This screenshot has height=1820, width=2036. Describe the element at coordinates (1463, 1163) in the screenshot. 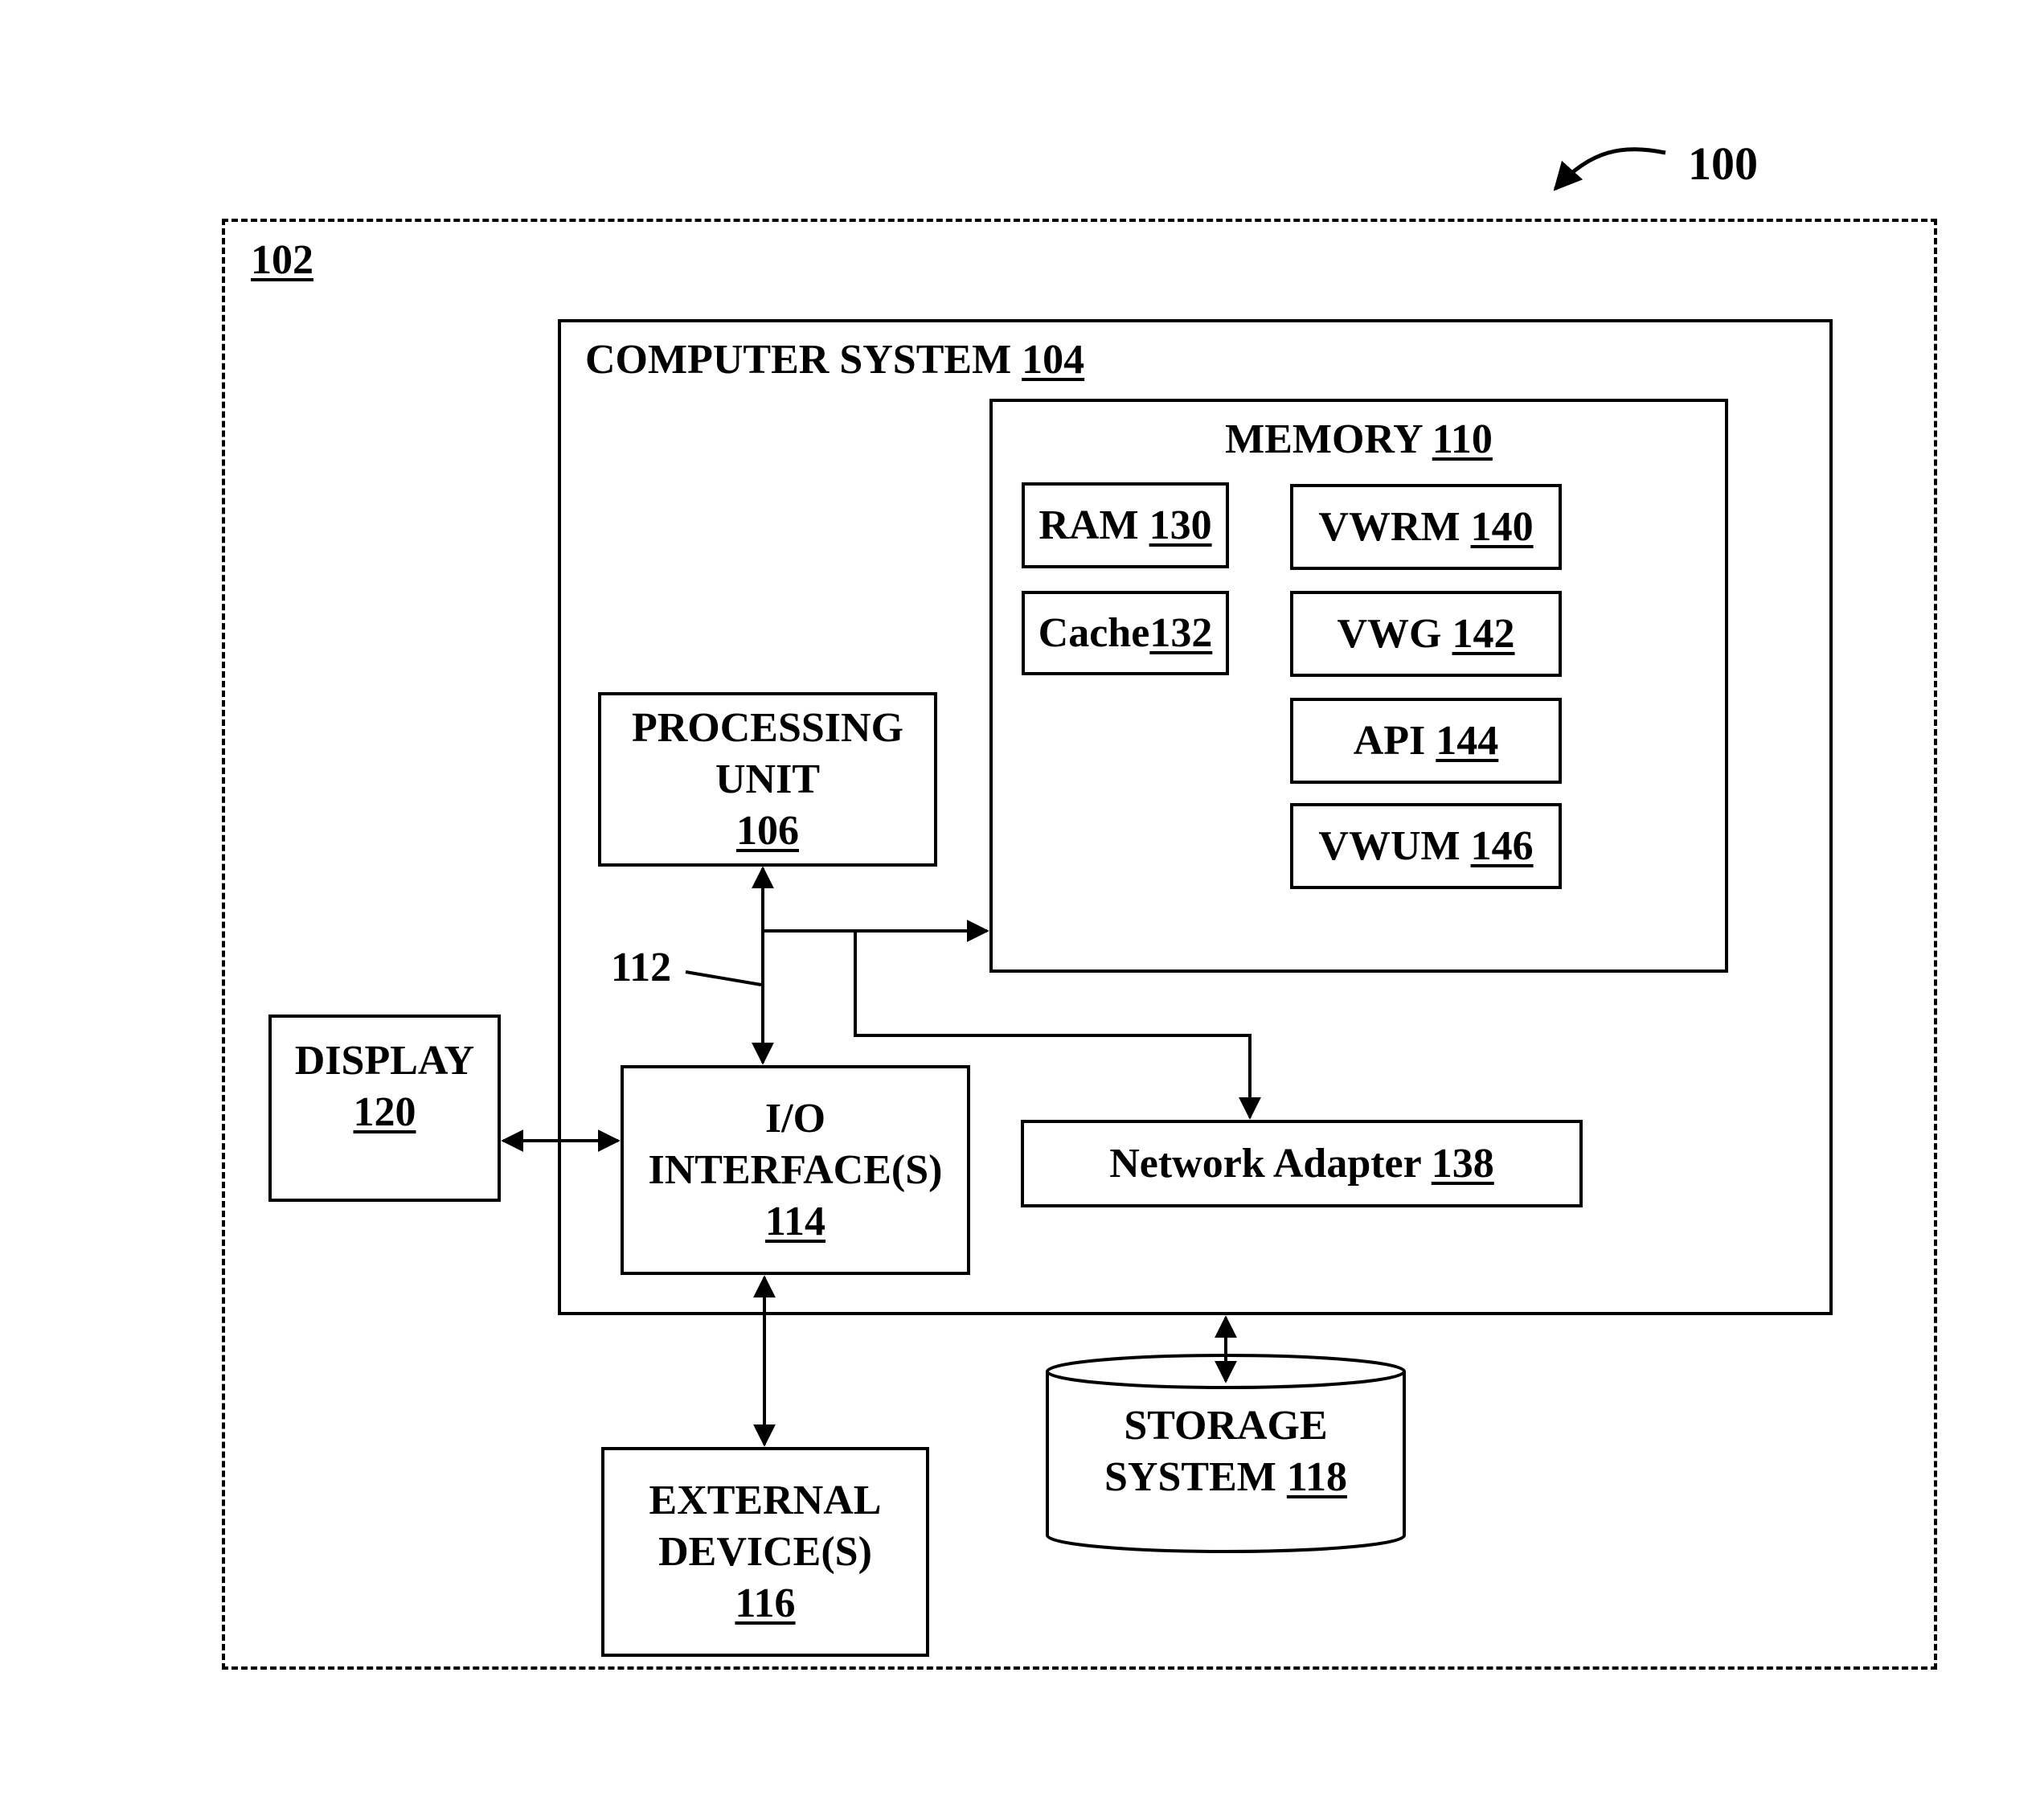

I see `network-adapter-ref: 138` at that location.